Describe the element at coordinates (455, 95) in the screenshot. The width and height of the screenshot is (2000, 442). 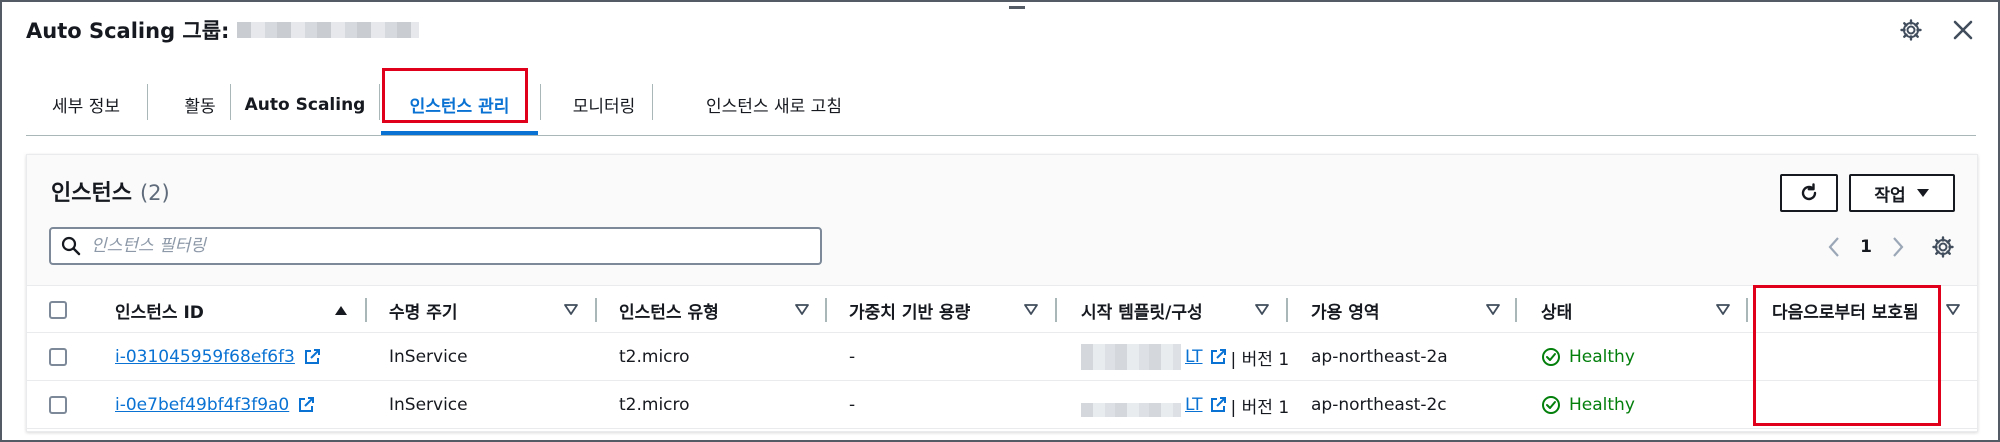
I see `highlight-box-tab` at that location.